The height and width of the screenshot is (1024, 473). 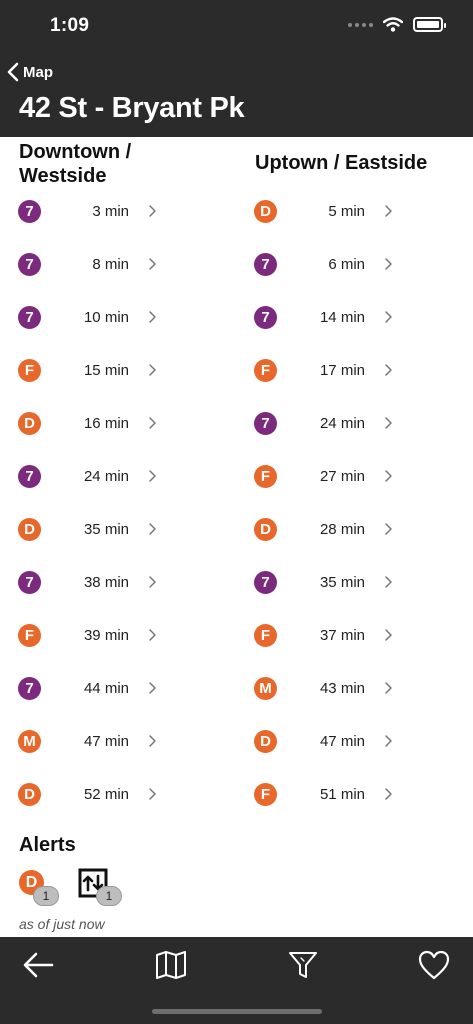 What do you see at coordinates (323, 264) in the screenshot?
I see `uptown-arrival-row: 7 6 min` at bounding box center [323, 264].